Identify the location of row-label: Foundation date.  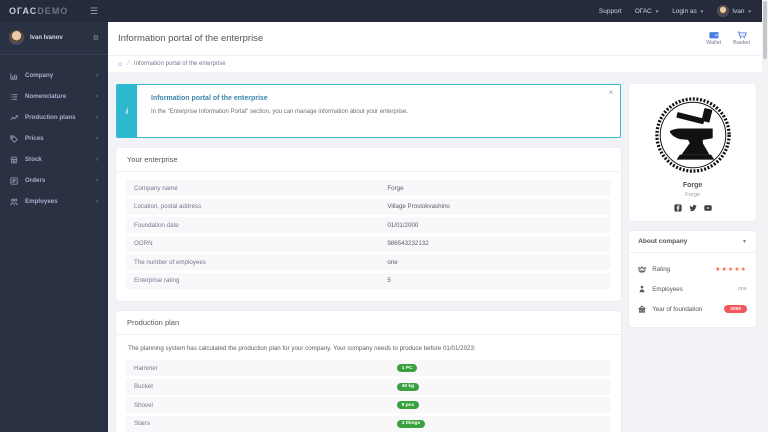
(156, 225).